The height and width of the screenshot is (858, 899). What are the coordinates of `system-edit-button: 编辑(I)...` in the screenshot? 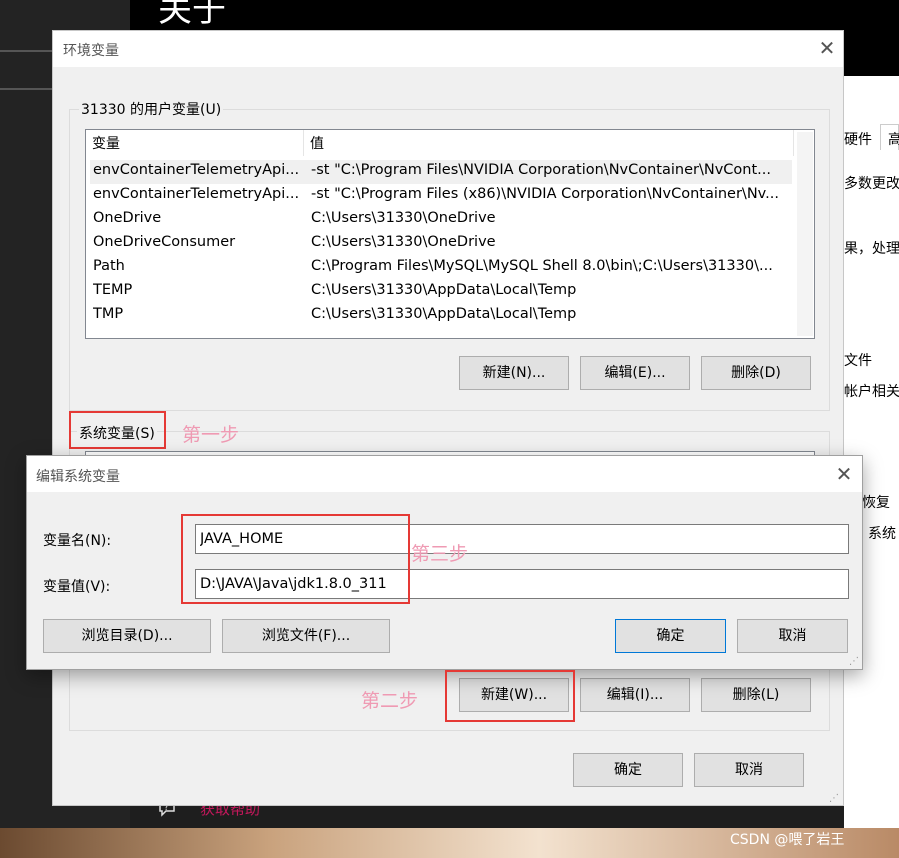 It's located at (635, 695).